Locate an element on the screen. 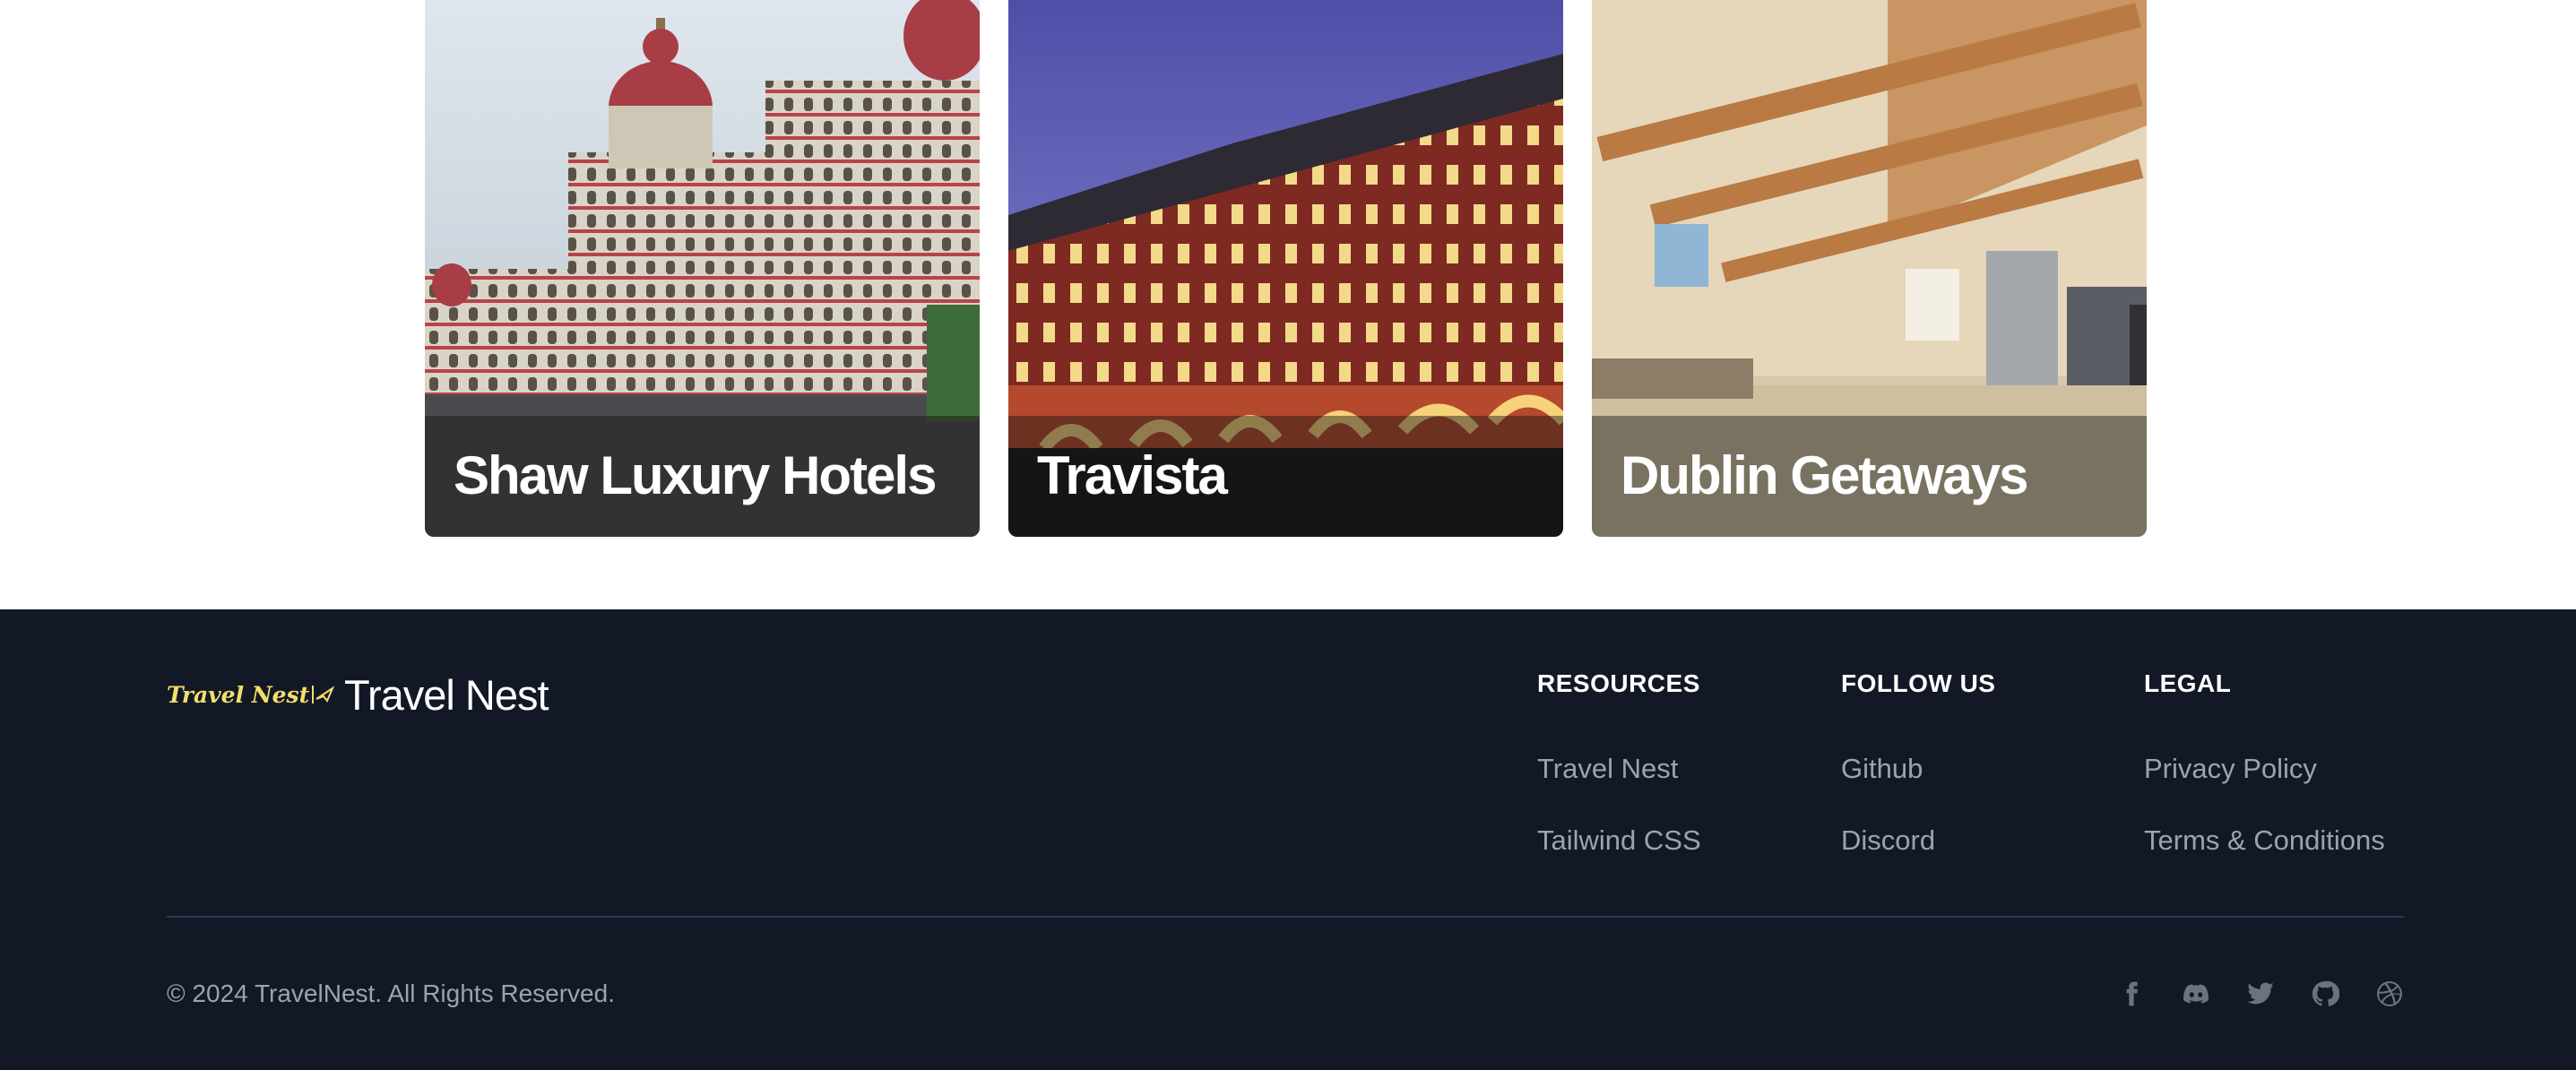 The width and height of the screenshot is (2576, 1070). hotel-card-dublin-getaways: Dublin Getaways is located at coordinates (1869, 268).